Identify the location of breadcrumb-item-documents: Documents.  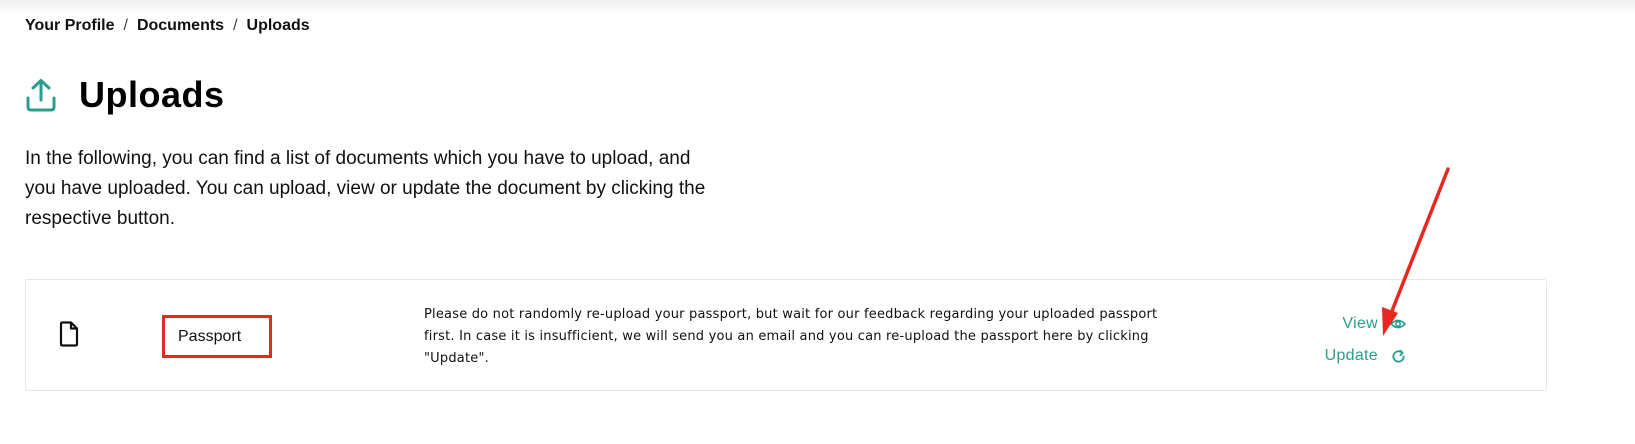
(180, 26).